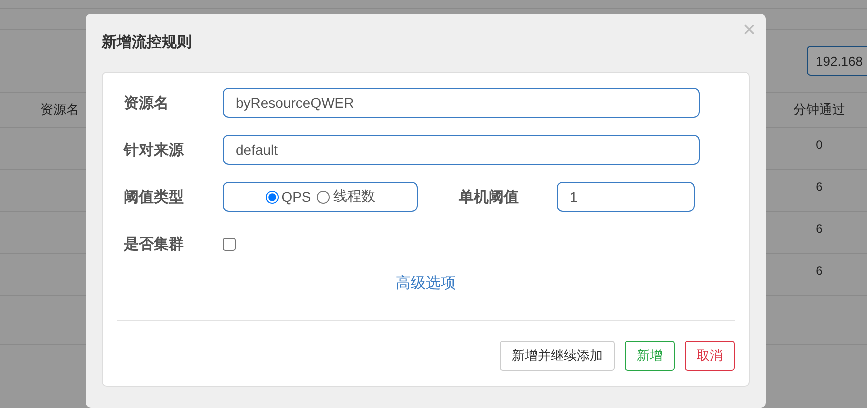  What do you see at coordinates (461, 150) in the screenshot?
I see `text-field: default` at bounding box center [461, 150].